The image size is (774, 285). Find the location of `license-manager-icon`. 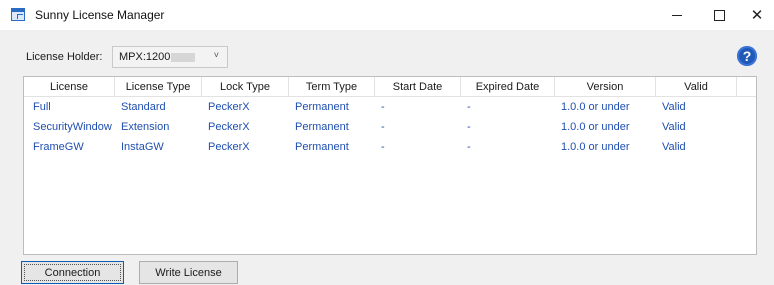

license-manager-icon is located at coordinates (18, 14).